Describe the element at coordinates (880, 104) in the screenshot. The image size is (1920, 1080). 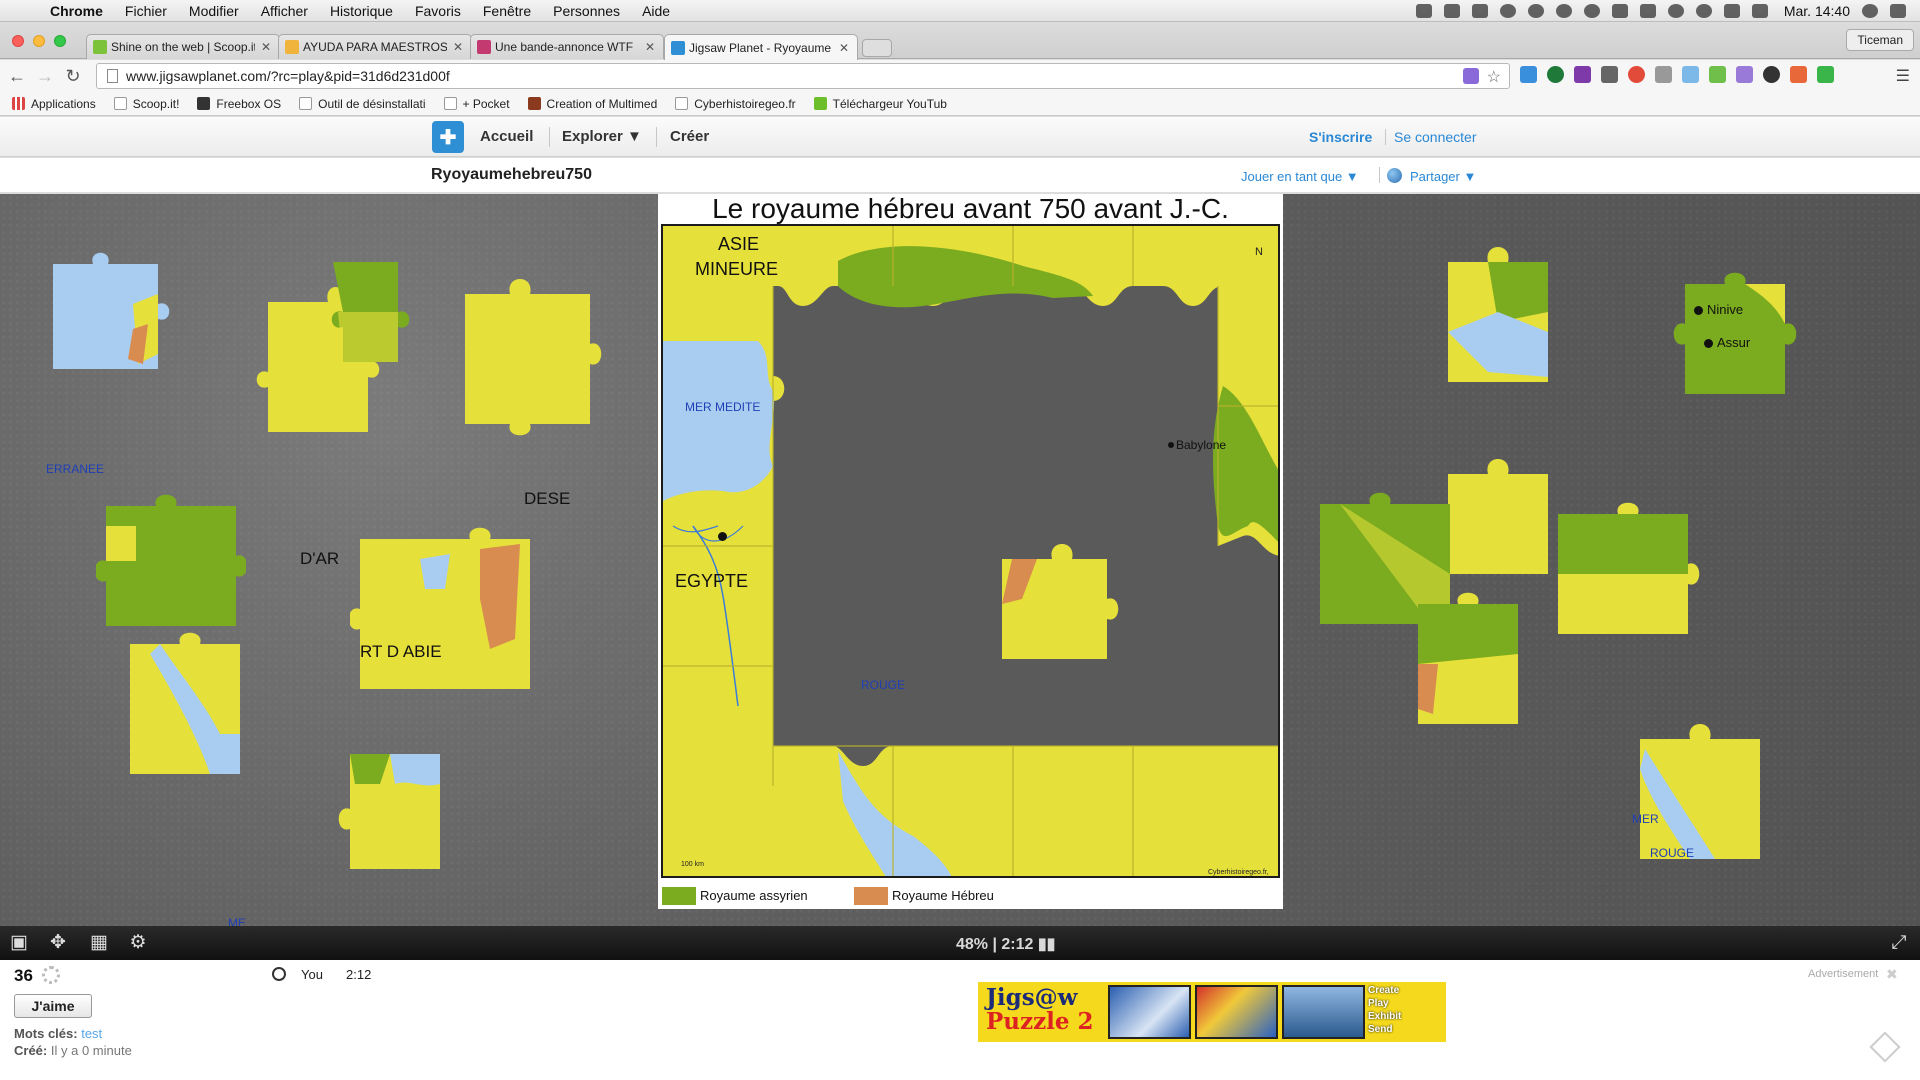
I see `bookmark-youtube-downloader: Téléchargeur YouTub` at that location.